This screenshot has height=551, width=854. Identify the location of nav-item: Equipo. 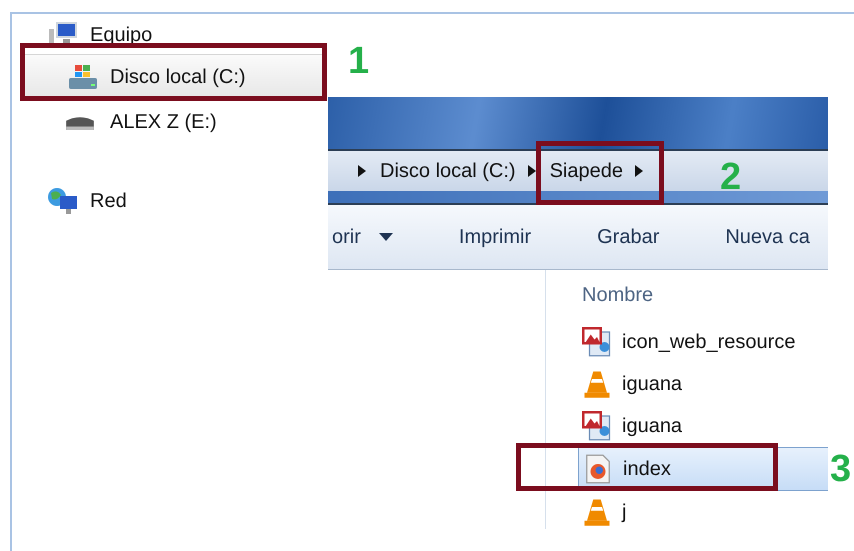
(170, 35).